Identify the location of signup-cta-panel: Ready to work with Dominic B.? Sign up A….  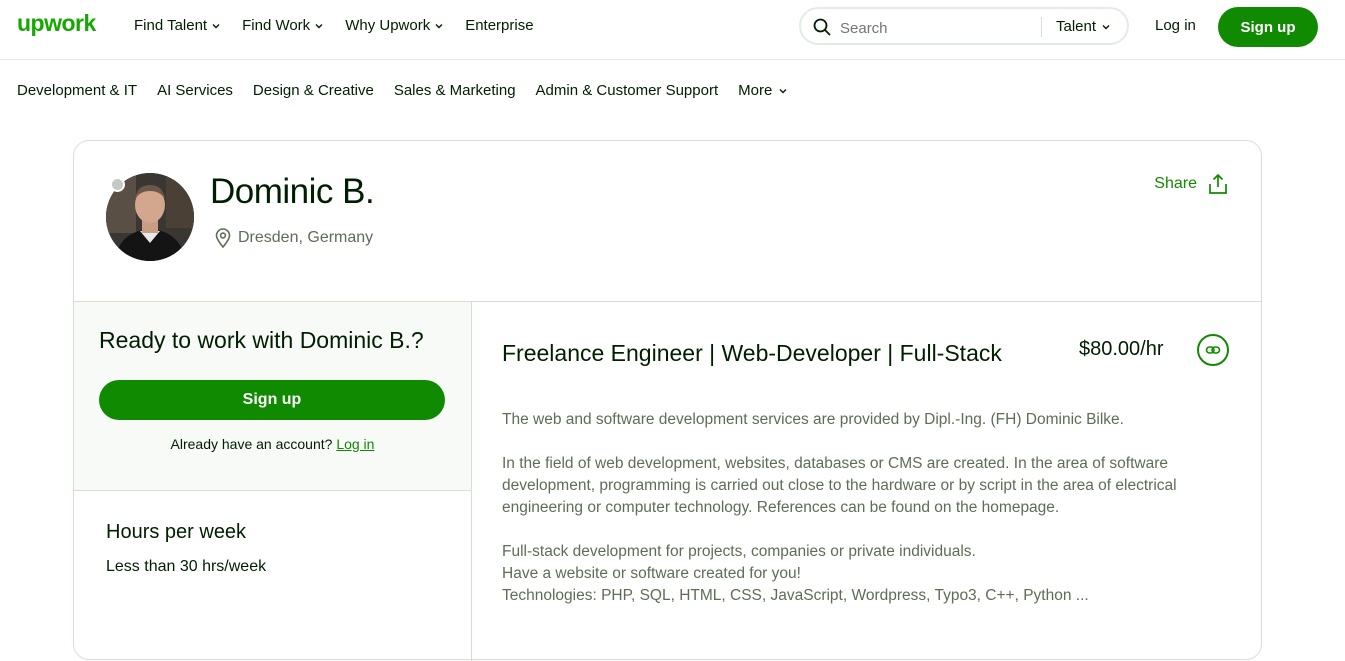
(272, 396).